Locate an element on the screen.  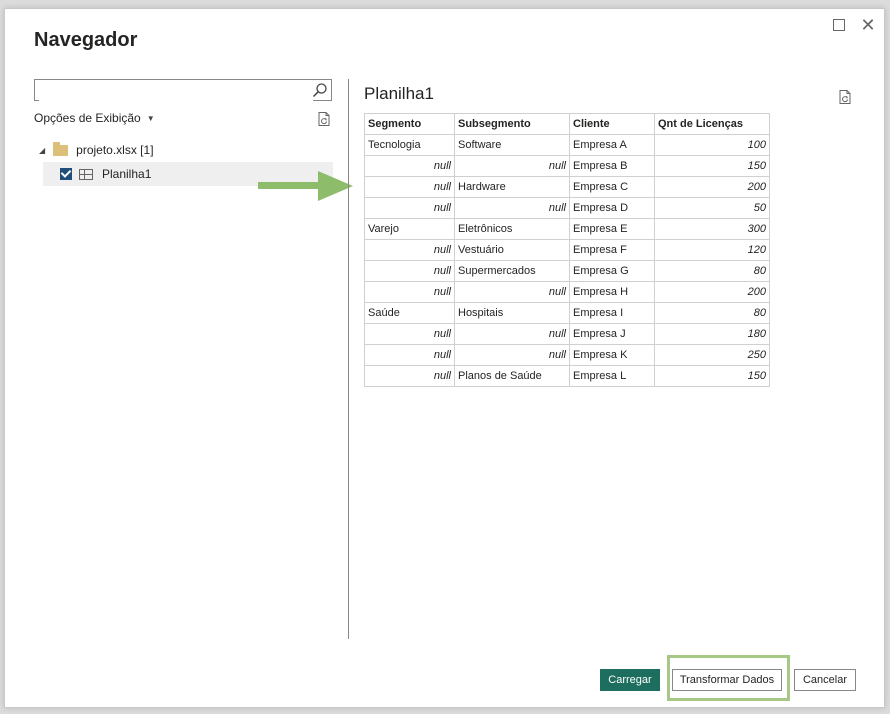
refresh-icon is located at coordinates (324, 119).